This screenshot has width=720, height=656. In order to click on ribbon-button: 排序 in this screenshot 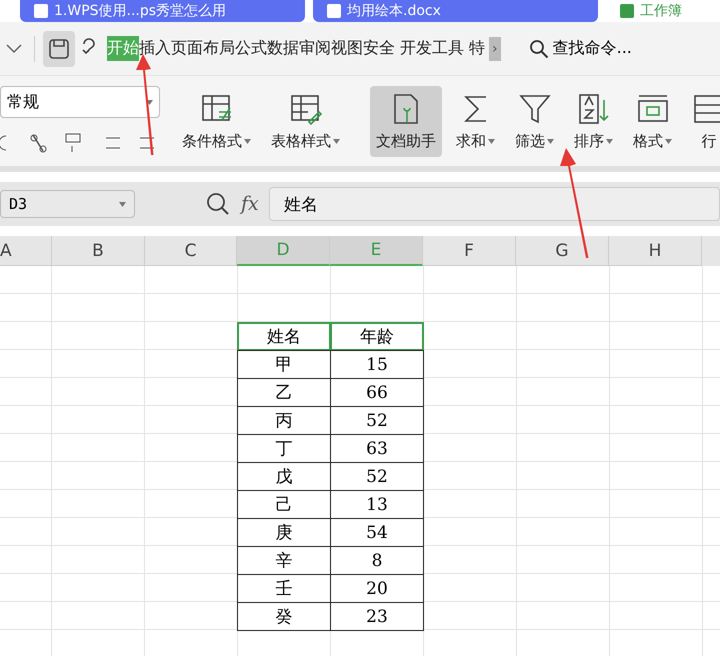, I will do `click(593, 121)`.